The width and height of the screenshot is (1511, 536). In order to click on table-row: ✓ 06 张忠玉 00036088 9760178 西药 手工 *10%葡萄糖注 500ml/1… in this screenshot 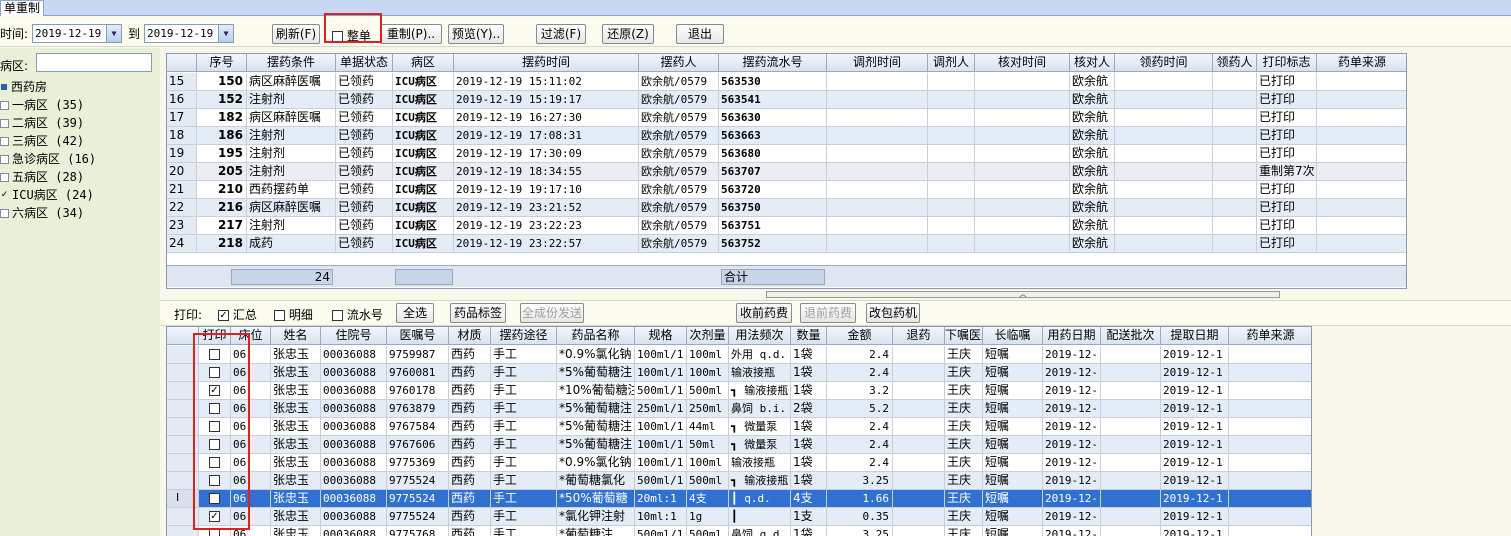, I will do `click(739, 391)`.